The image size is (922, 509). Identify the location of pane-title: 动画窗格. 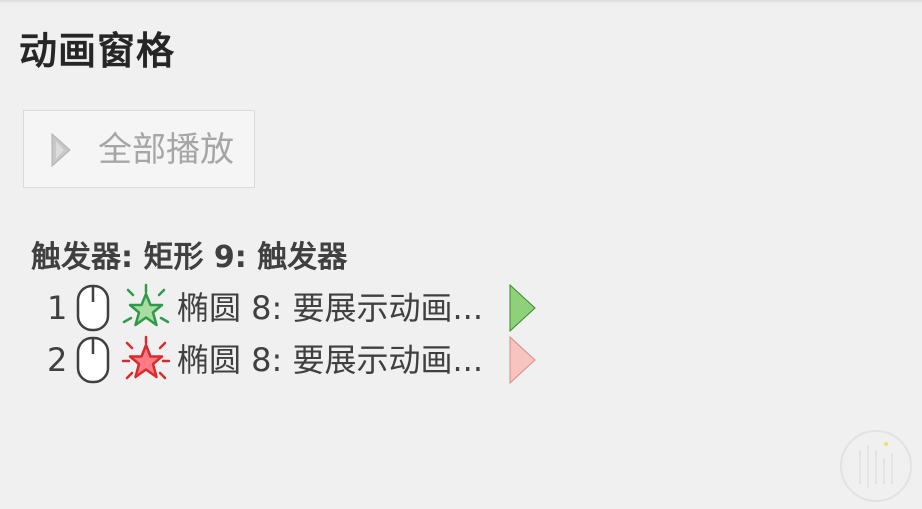
(97, 51).